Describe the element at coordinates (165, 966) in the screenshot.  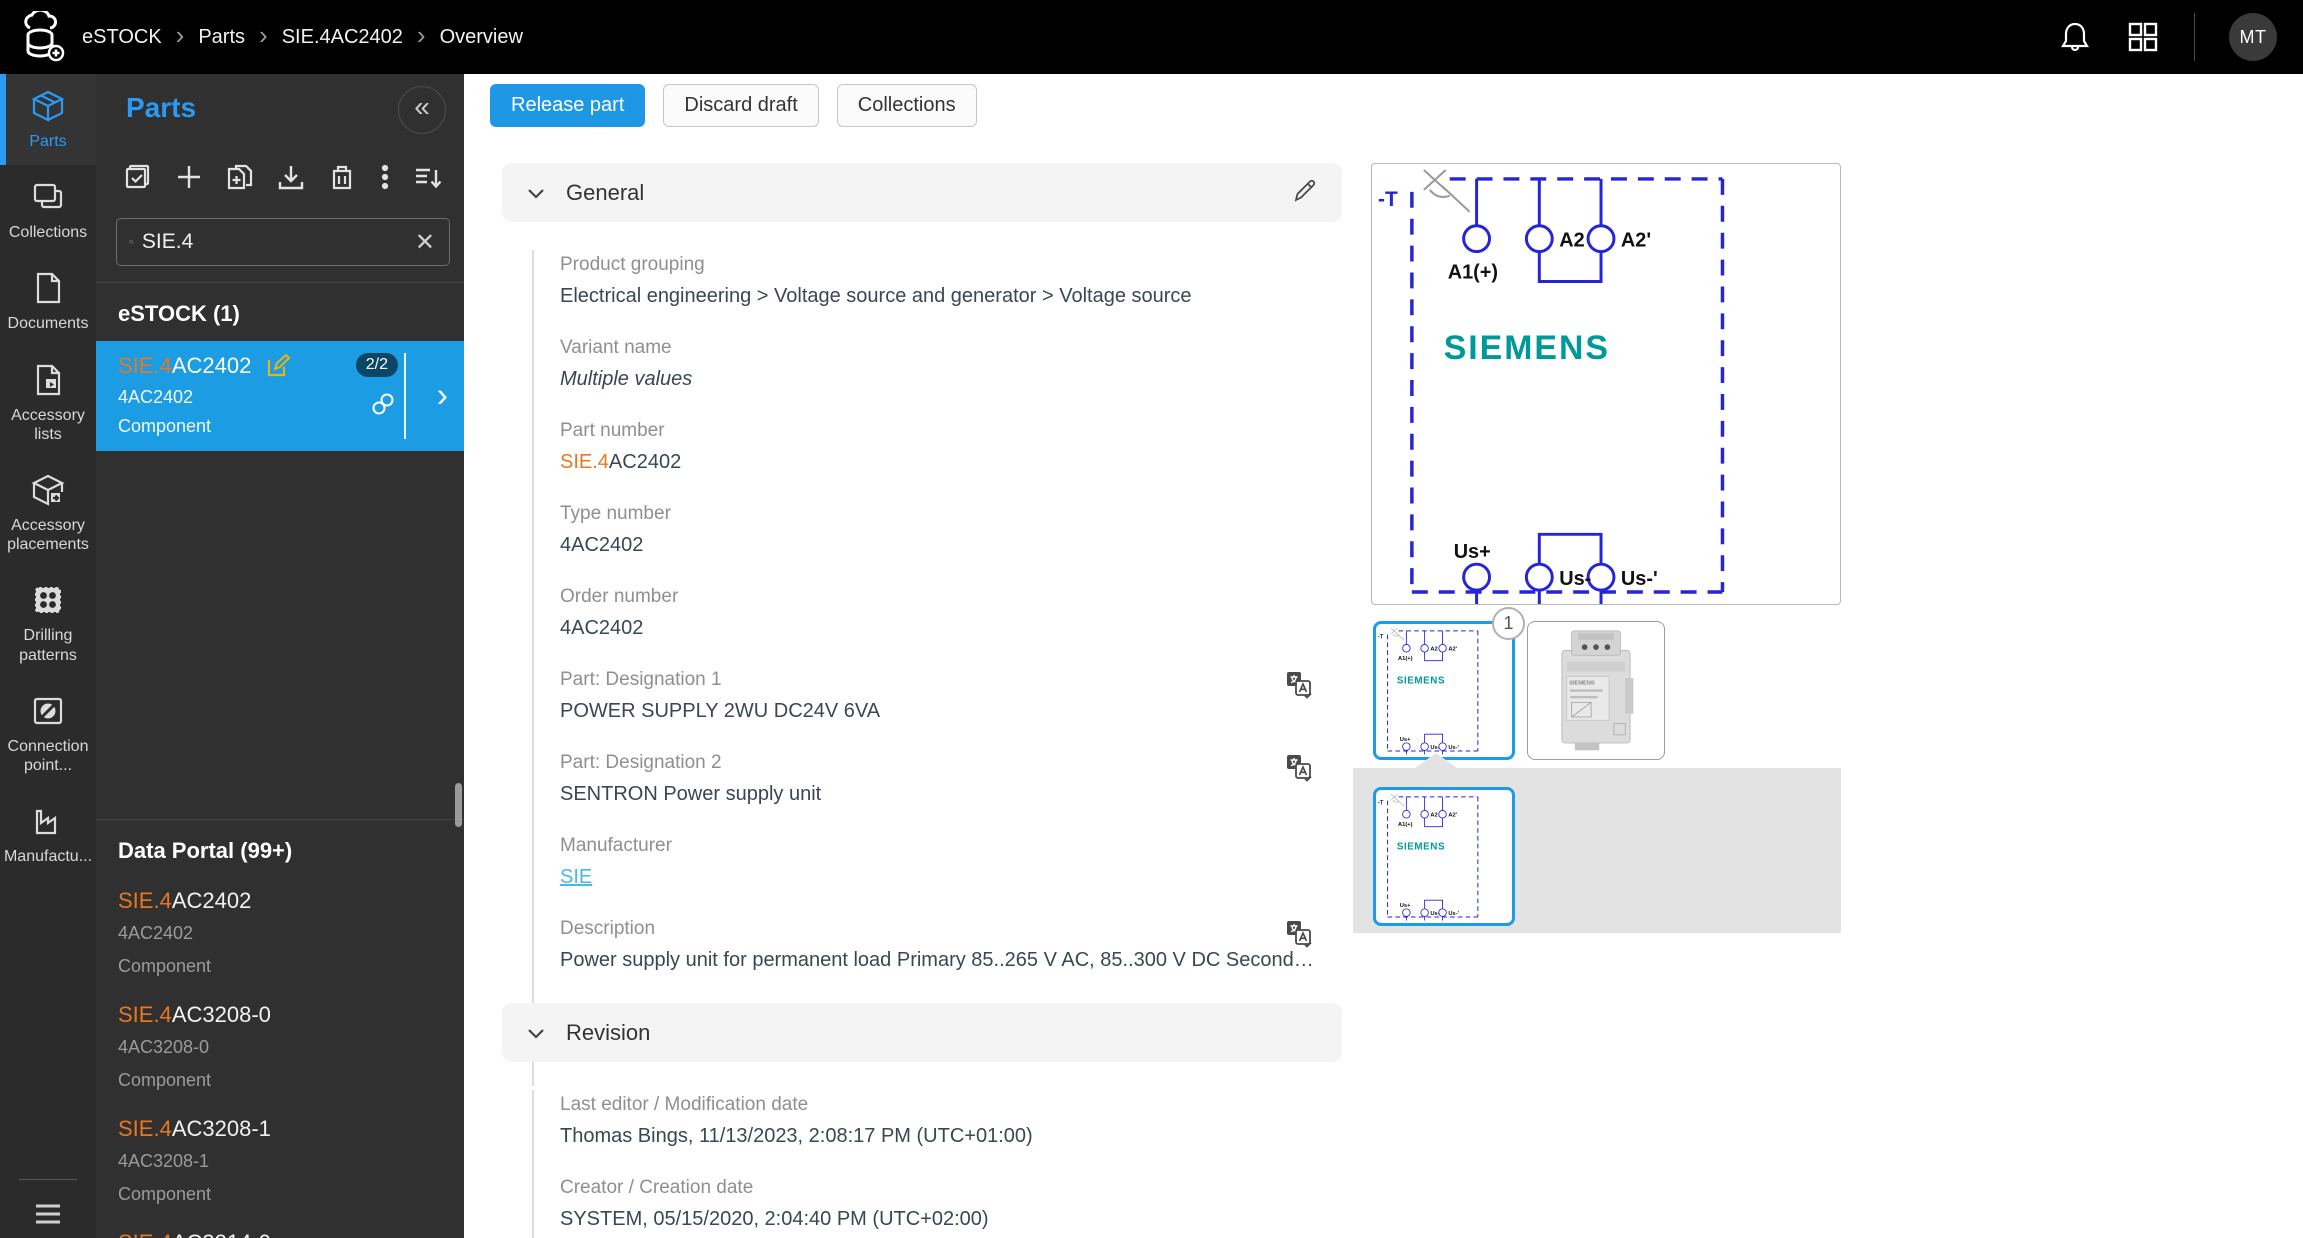
I see `part-kind: Component` at that location.